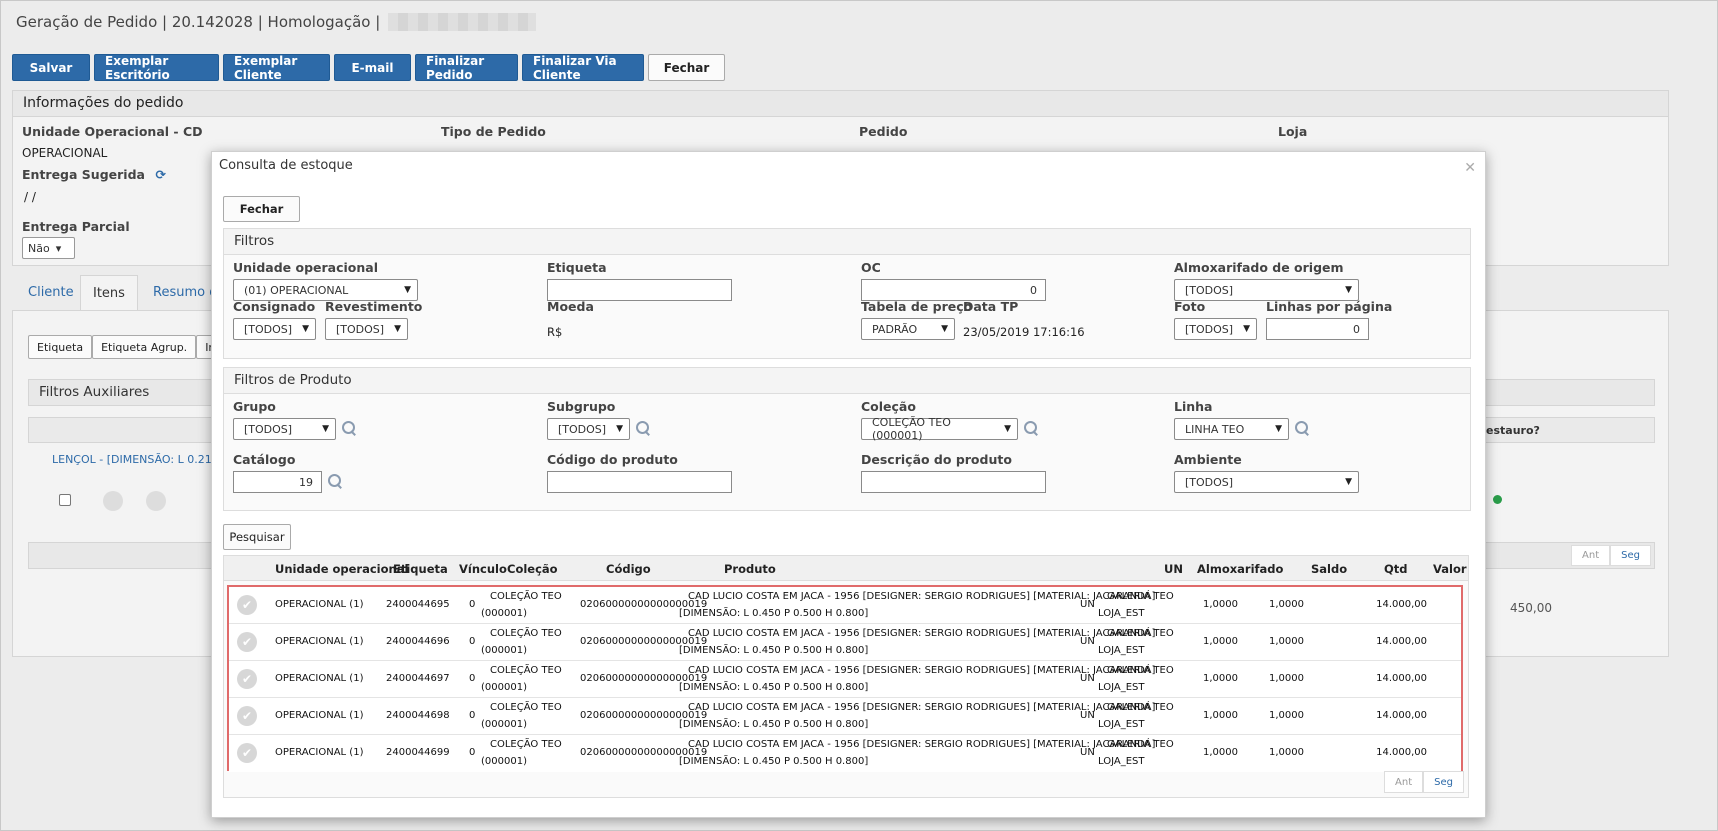  What do you see at coordinates (1531, 608) in the screenshot?
I see `items-total: 450,00` at bounding box center [1531, 608].